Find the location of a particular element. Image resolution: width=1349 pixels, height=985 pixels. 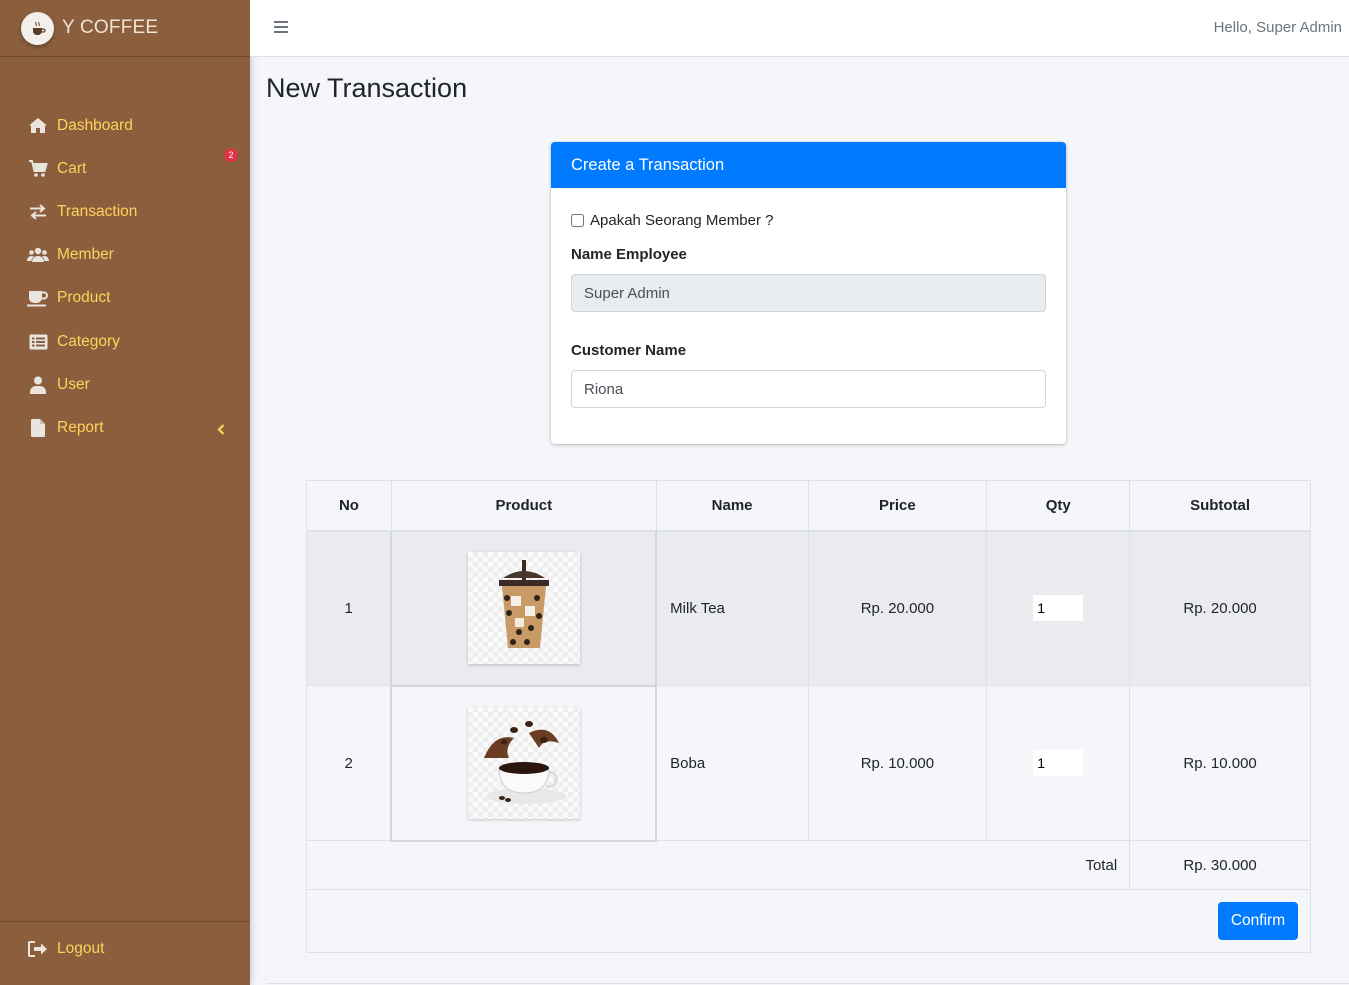

sidebar-item-label: Cart is located at coordinates (72, 168).